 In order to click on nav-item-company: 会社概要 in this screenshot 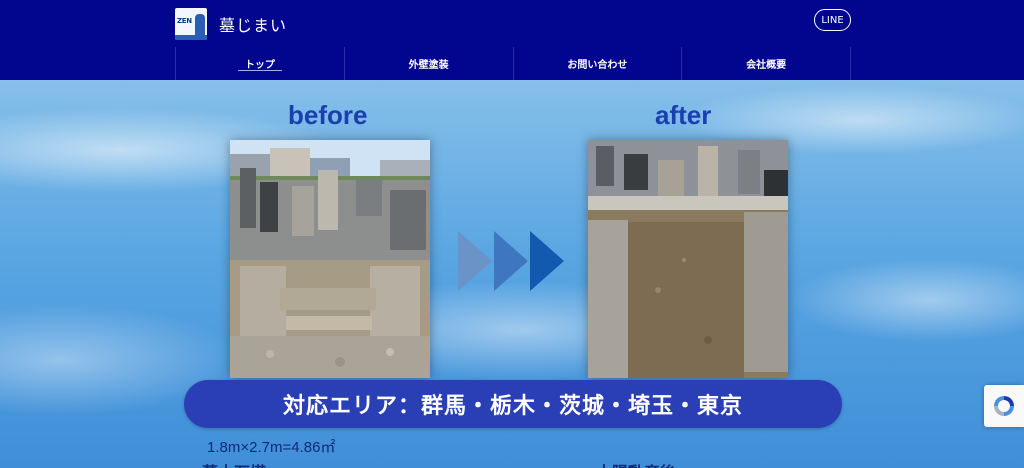, I will do `click(766, 63)`.